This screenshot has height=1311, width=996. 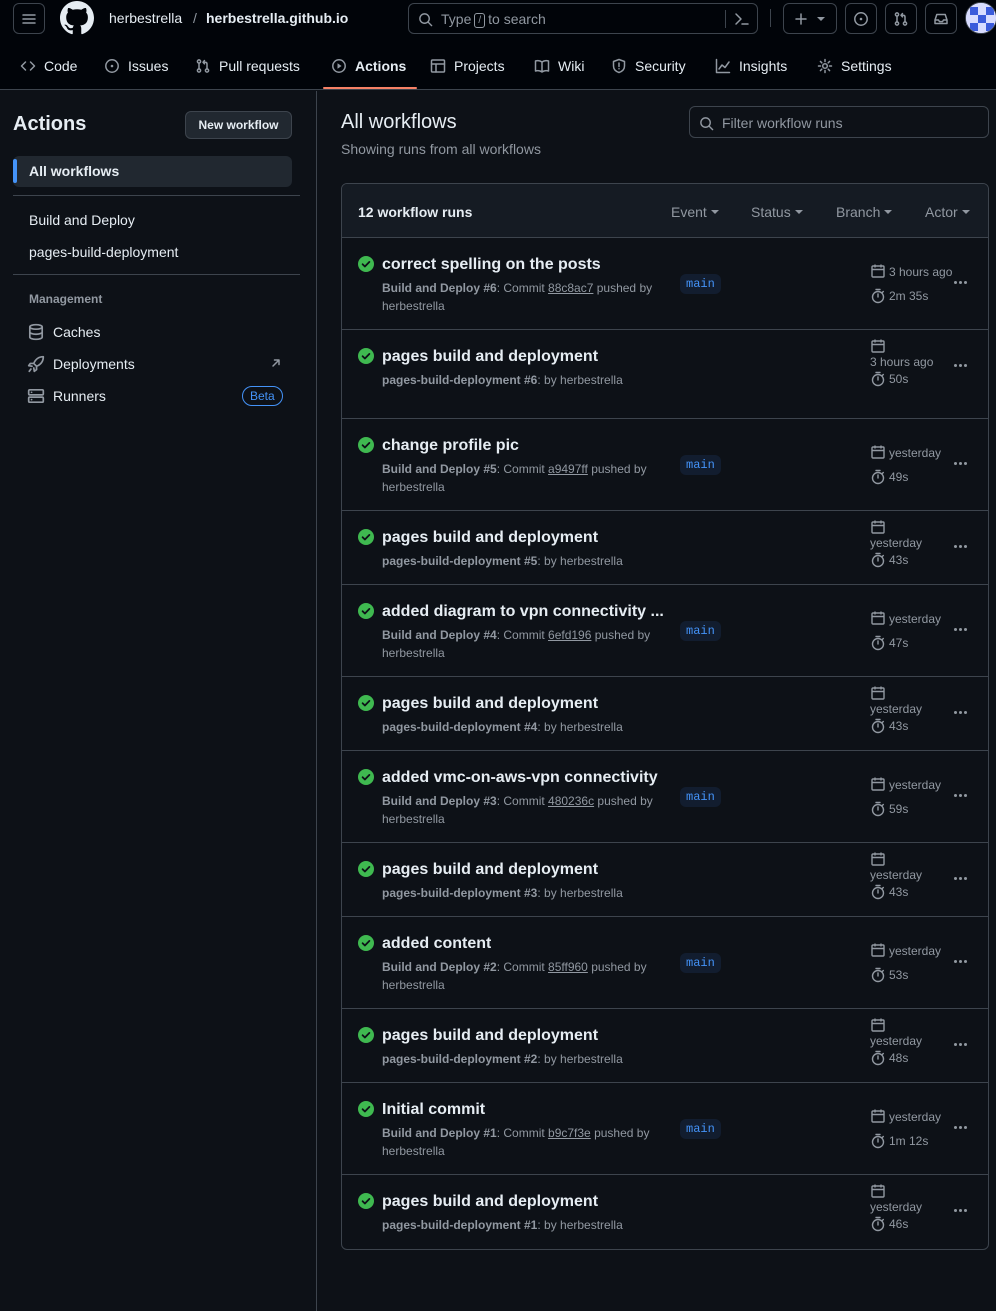 What do you see at coordinates (559, 66) in the screenshot?
I see `tab-wiki: Wiki` at bounding box center [559, 66].